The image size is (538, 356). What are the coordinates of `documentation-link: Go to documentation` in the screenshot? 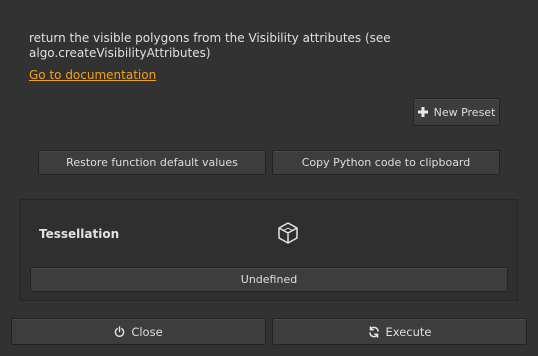 It's located at (92, 75).